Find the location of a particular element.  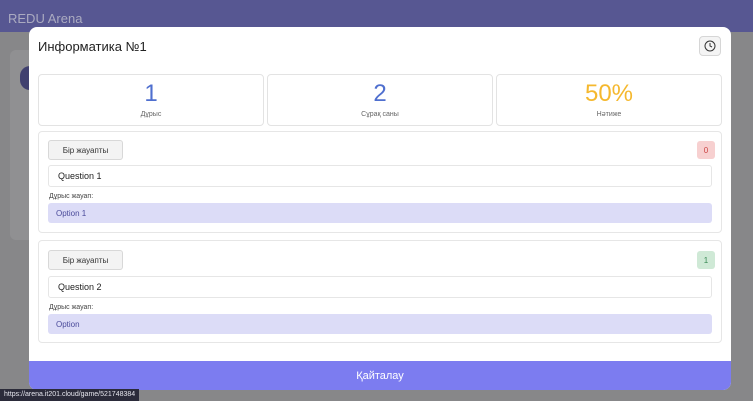

retry-button: Қайталау is located at coordinates (380, 375).